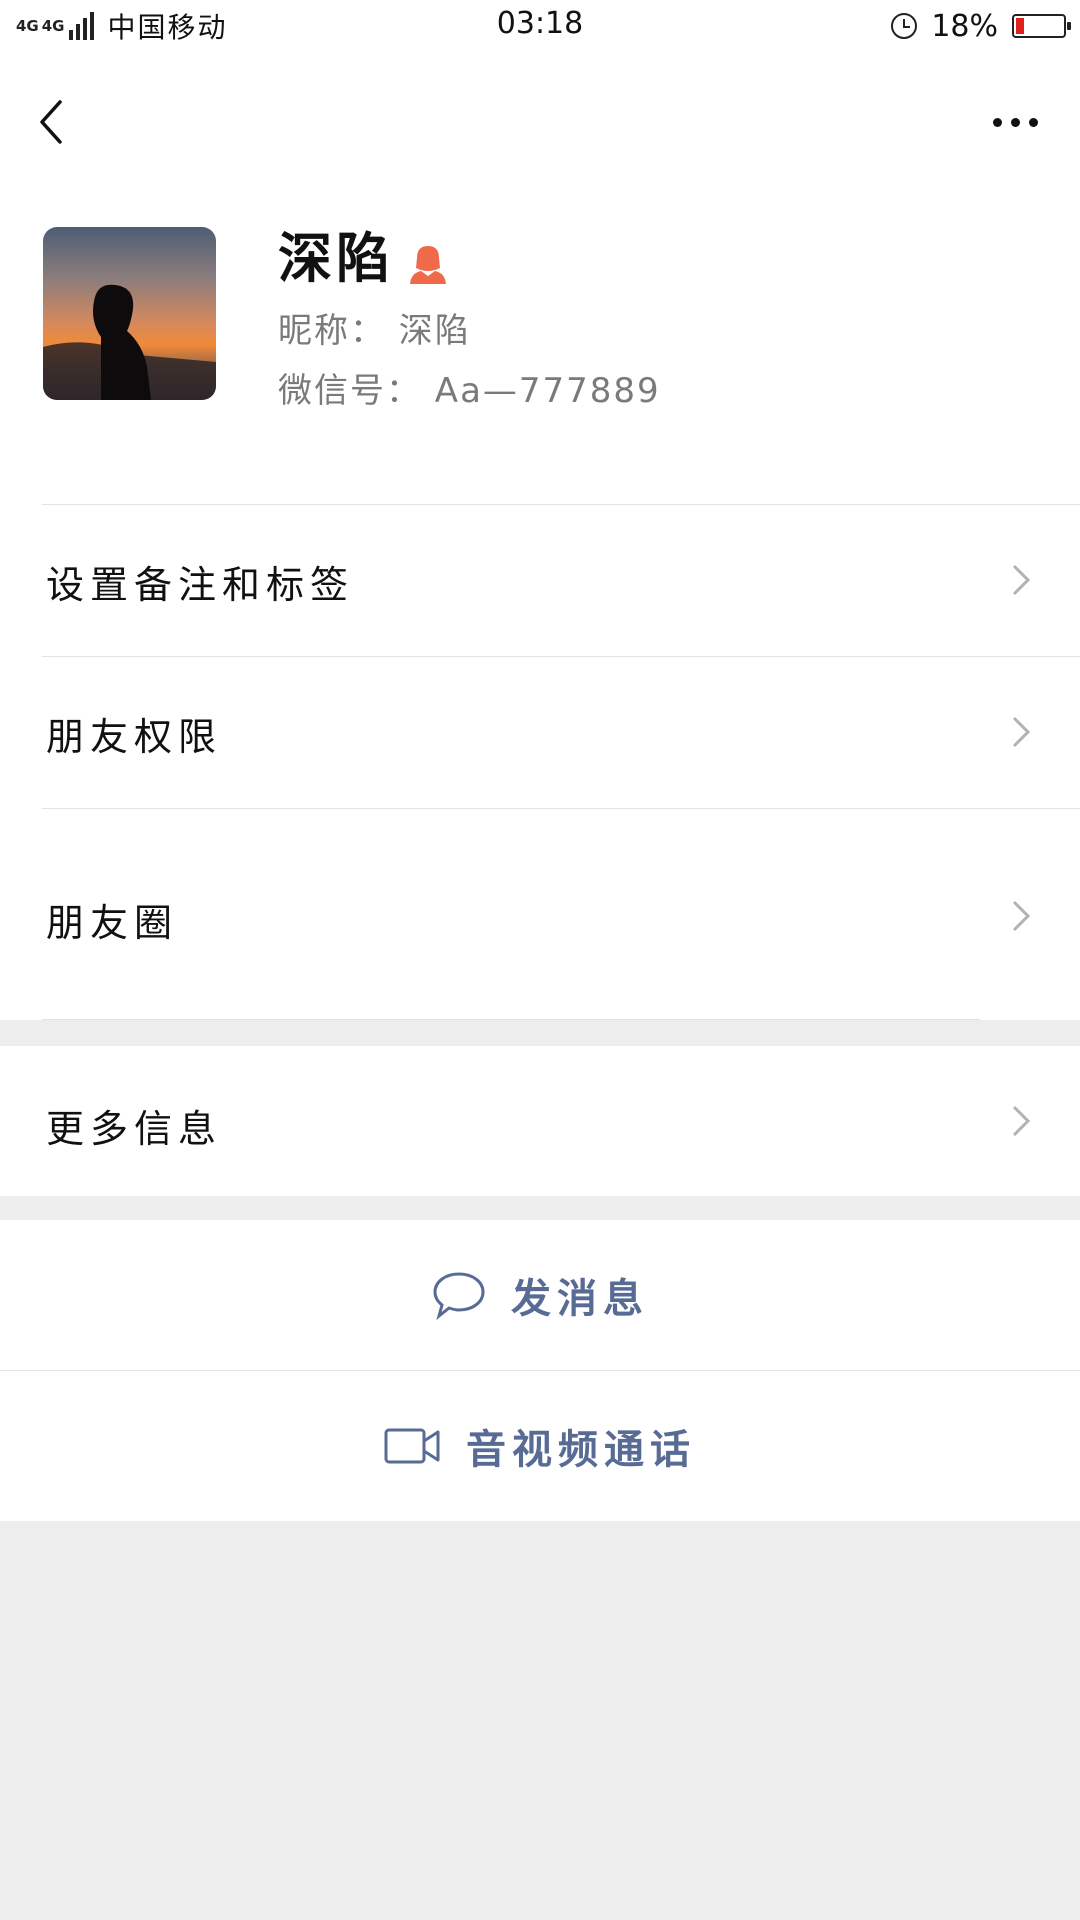  Describe the element at coordinates (336, 258) in the screenshot. I see `profile-name: 深陷` at that location.